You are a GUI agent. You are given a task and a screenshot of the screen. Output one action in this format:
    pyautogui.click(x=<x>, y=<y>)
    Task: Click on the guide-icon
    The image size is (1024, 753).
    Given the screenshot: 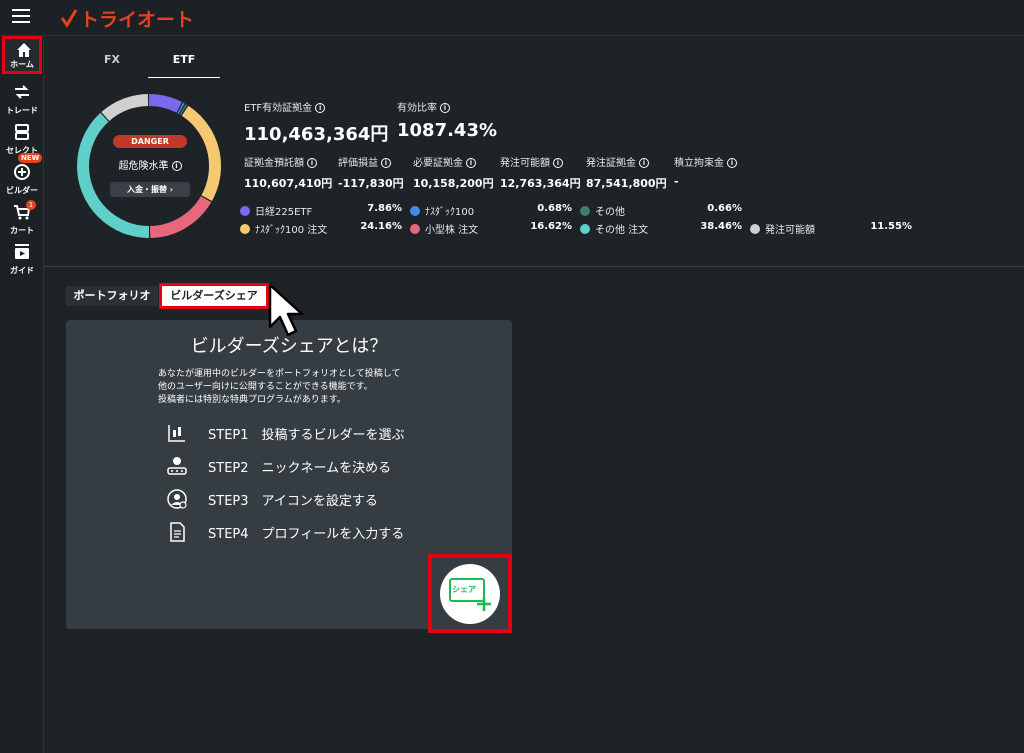 What is the action you would take?
    pyautogui.click(x=22, y=251)
    